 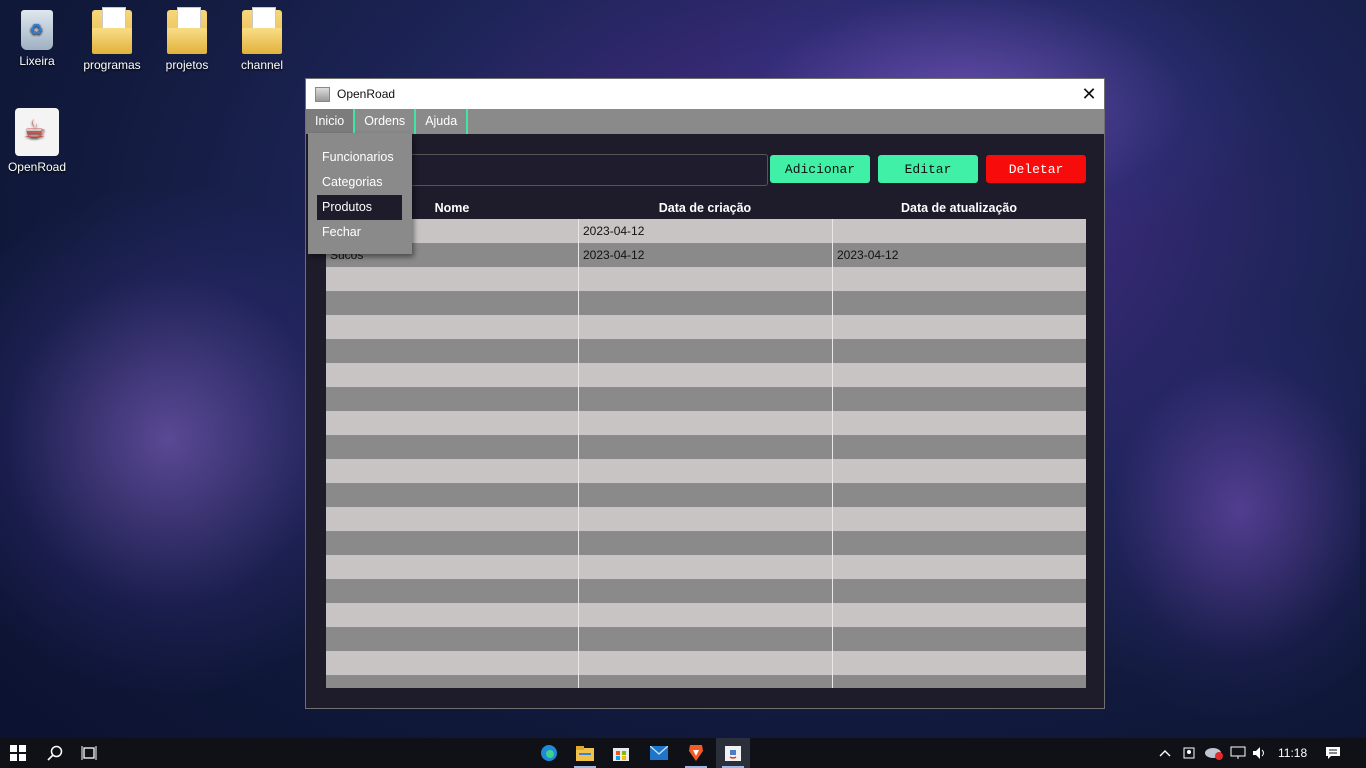 What do you see at coordinates (696, 753) in the screenshot?
I see `brave-icon` at bounding box center [696, 753].